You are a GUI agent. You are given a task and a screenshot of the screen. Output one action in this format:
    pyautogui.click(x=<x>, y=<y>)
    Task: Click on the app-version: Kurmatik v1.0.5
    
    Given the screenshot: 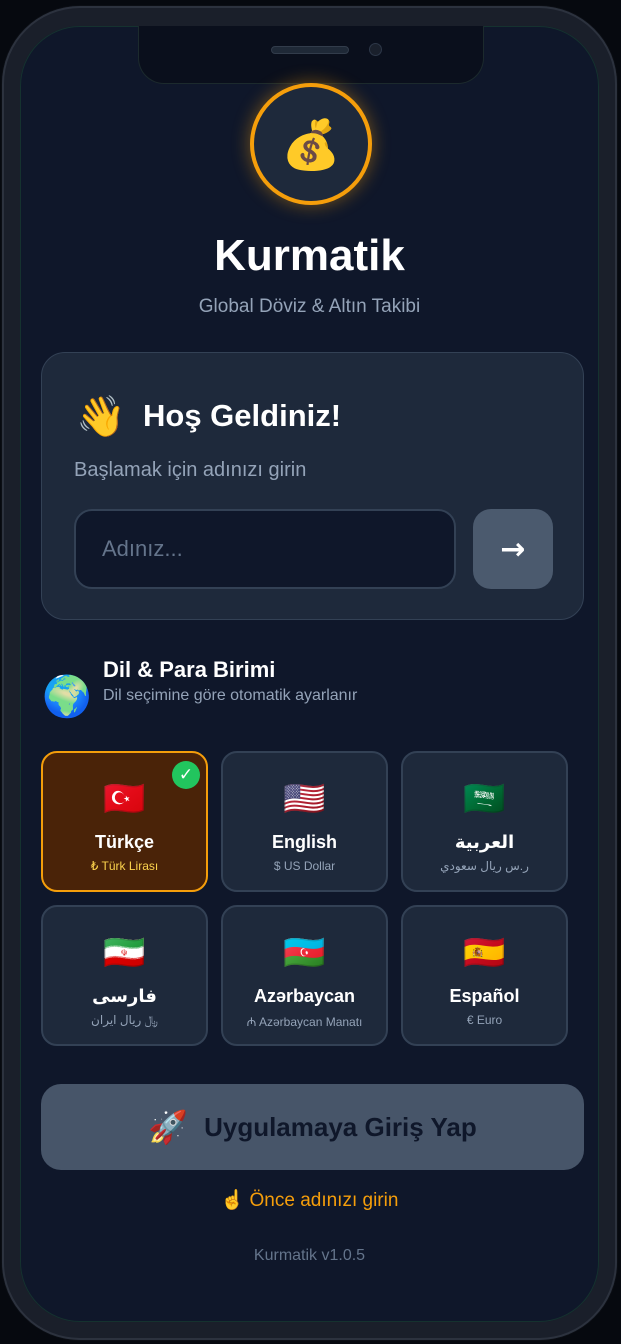 What is the action you would take?
    pyautogui.click(x=309, y=1255)
    